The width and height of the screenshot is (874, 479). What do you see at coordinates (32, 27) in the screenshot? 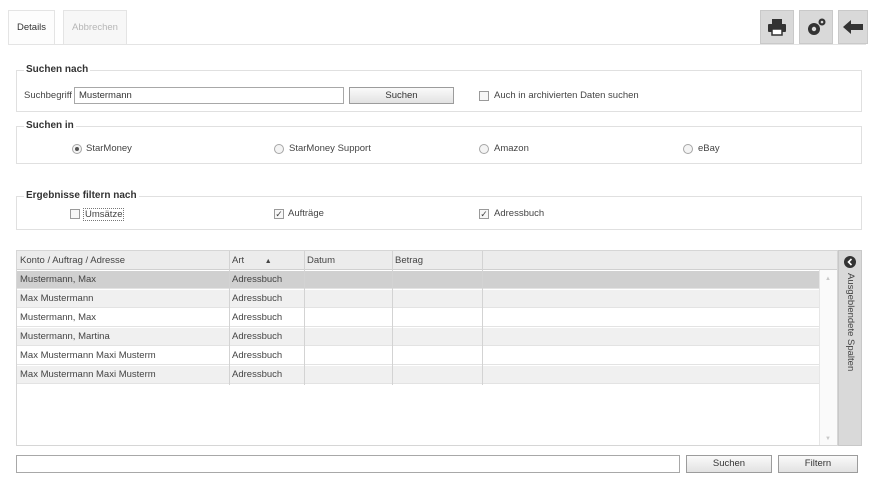
I see `tab-details: Details` at bounding box center [32, 27].